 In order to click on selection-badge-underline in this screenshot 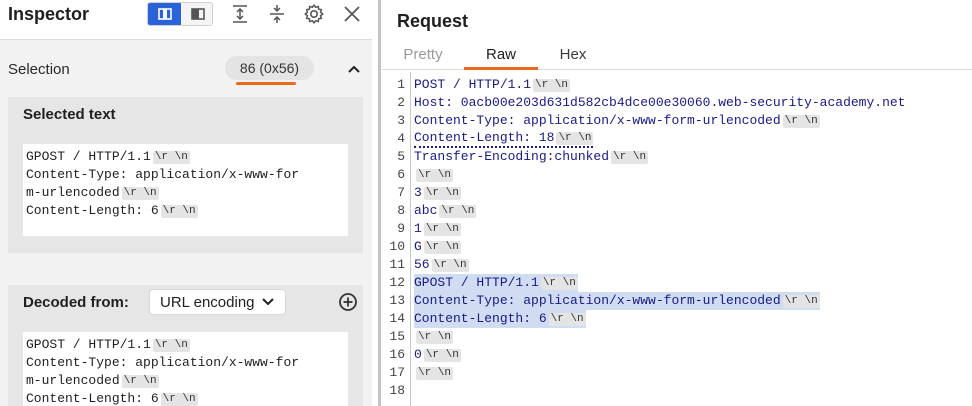, I will do `click(266, 83)`.